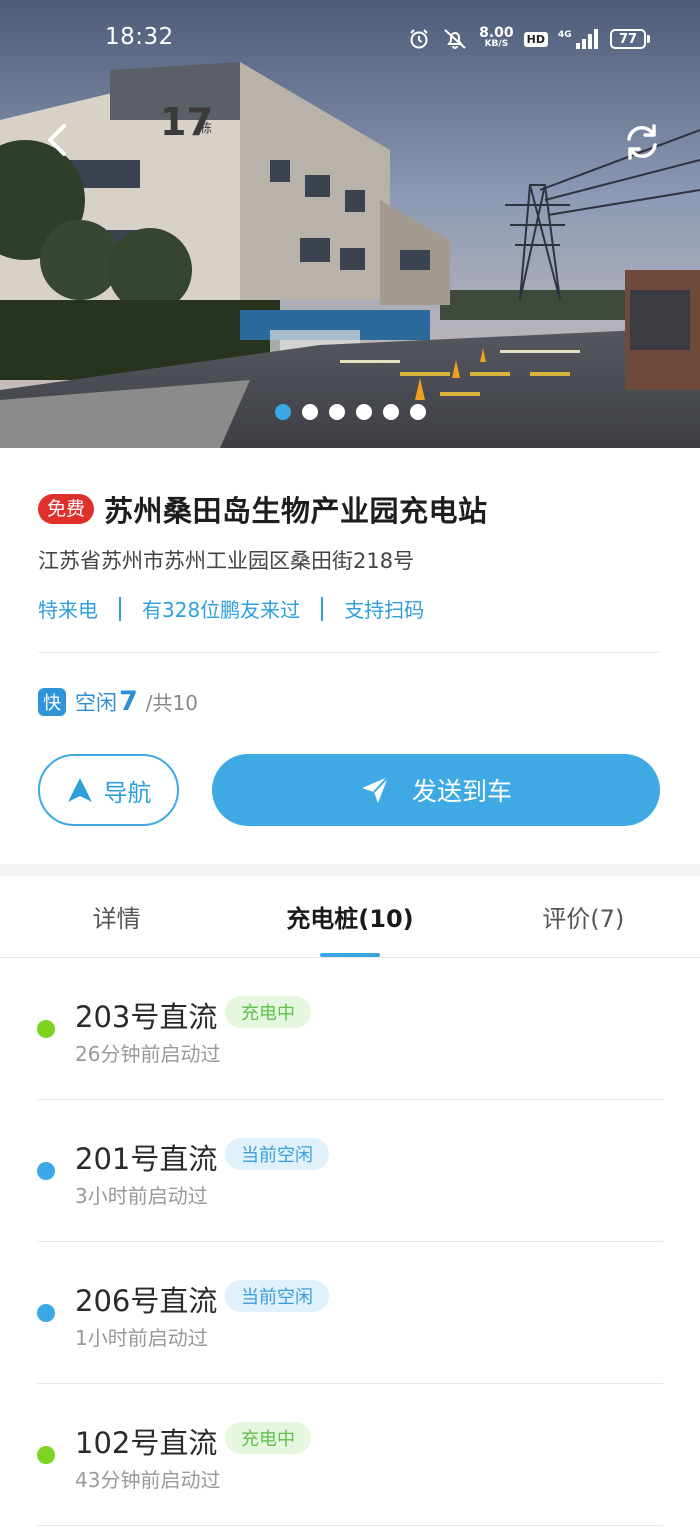 The image size is (700, 1540). Describe the element at coordinates (535, 39) in the screenshot. I see `hd-icon: HD` at that location.